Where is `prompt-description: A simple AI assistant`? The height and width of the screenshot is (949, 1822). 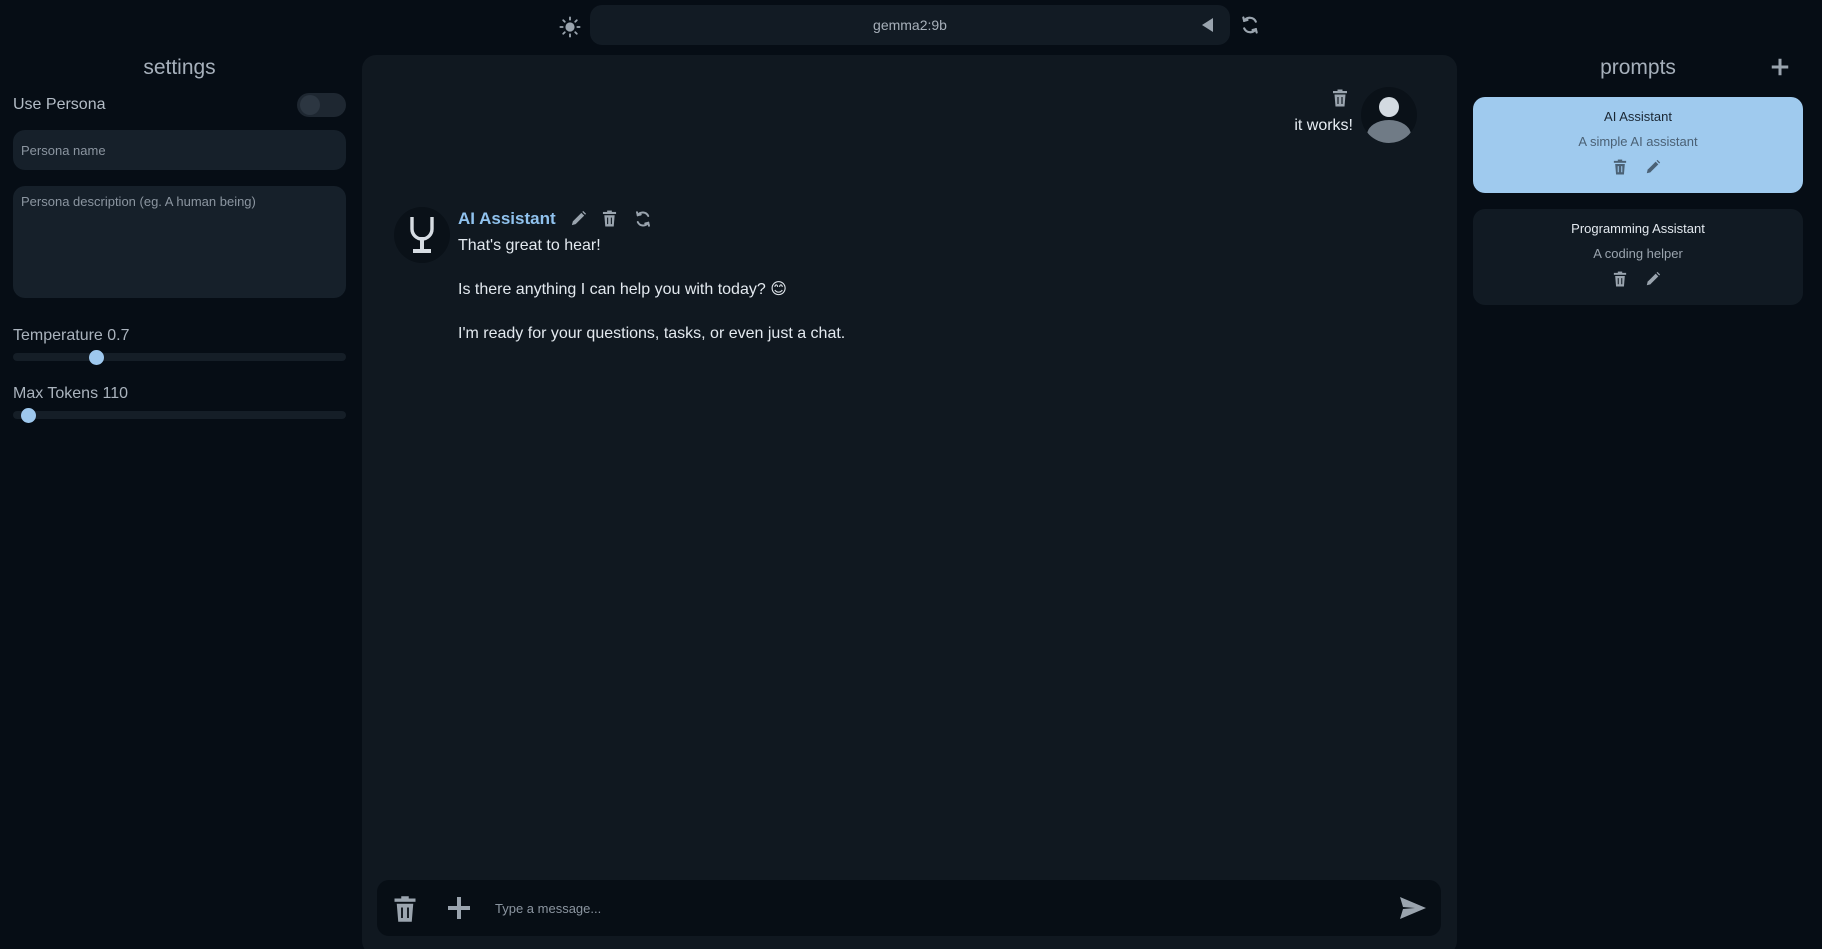 prompt-description: A simple AI assistant is located at coordinates (1638, 141).